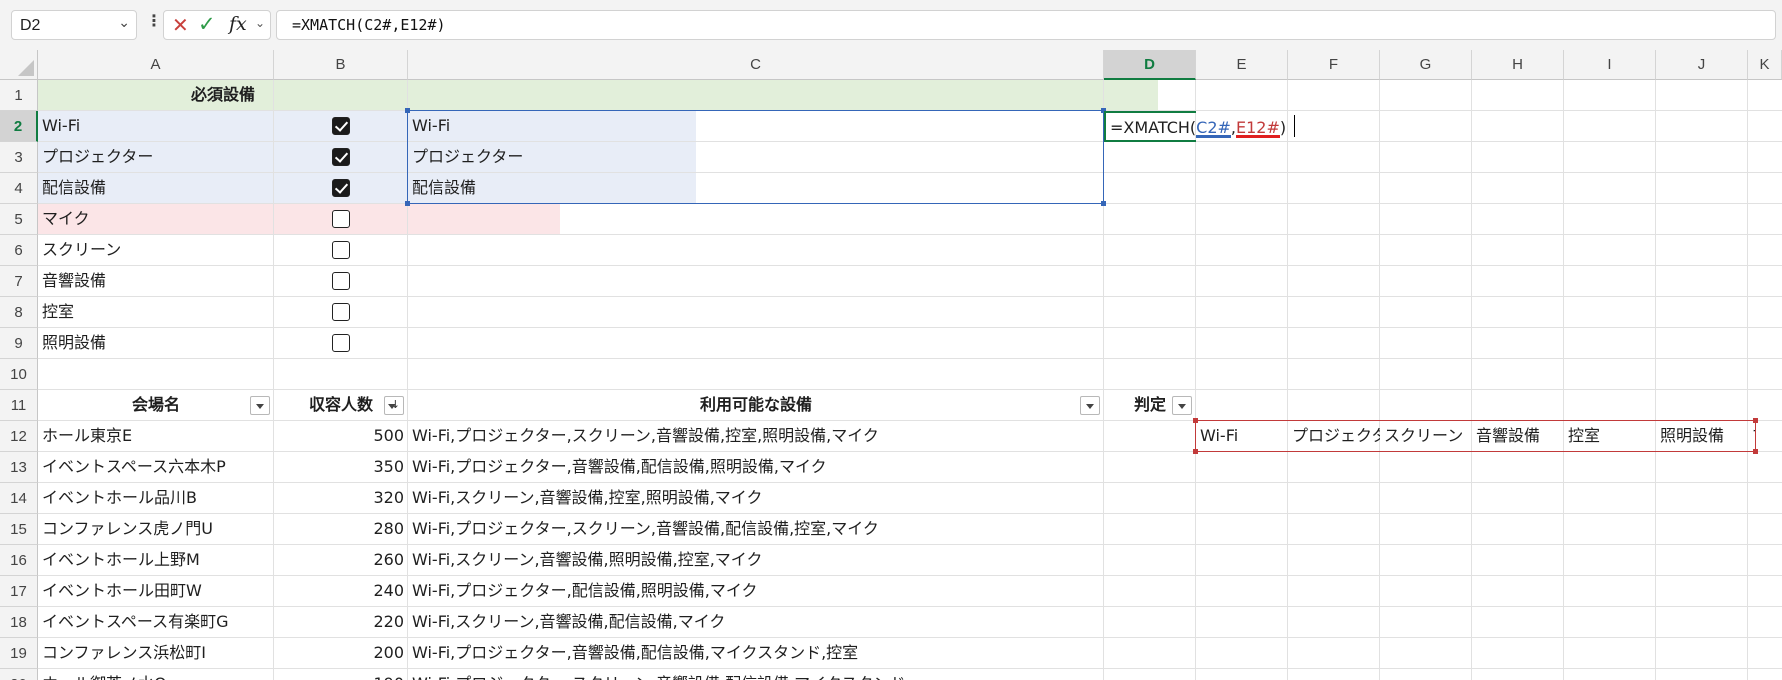  What do you see at coordinates (19, 405) in the screenshot?
I see `row-header-11: 11` at bounding box center [19, 405].